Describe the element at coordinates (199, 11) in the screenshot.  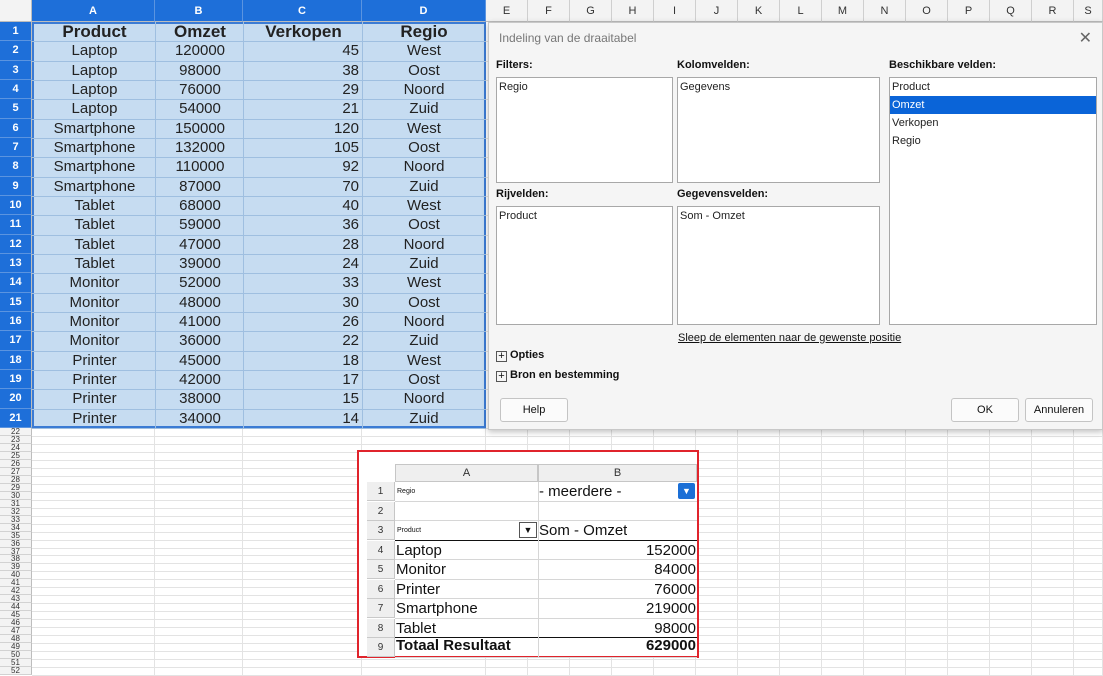
I see `column-header: B` at that location.